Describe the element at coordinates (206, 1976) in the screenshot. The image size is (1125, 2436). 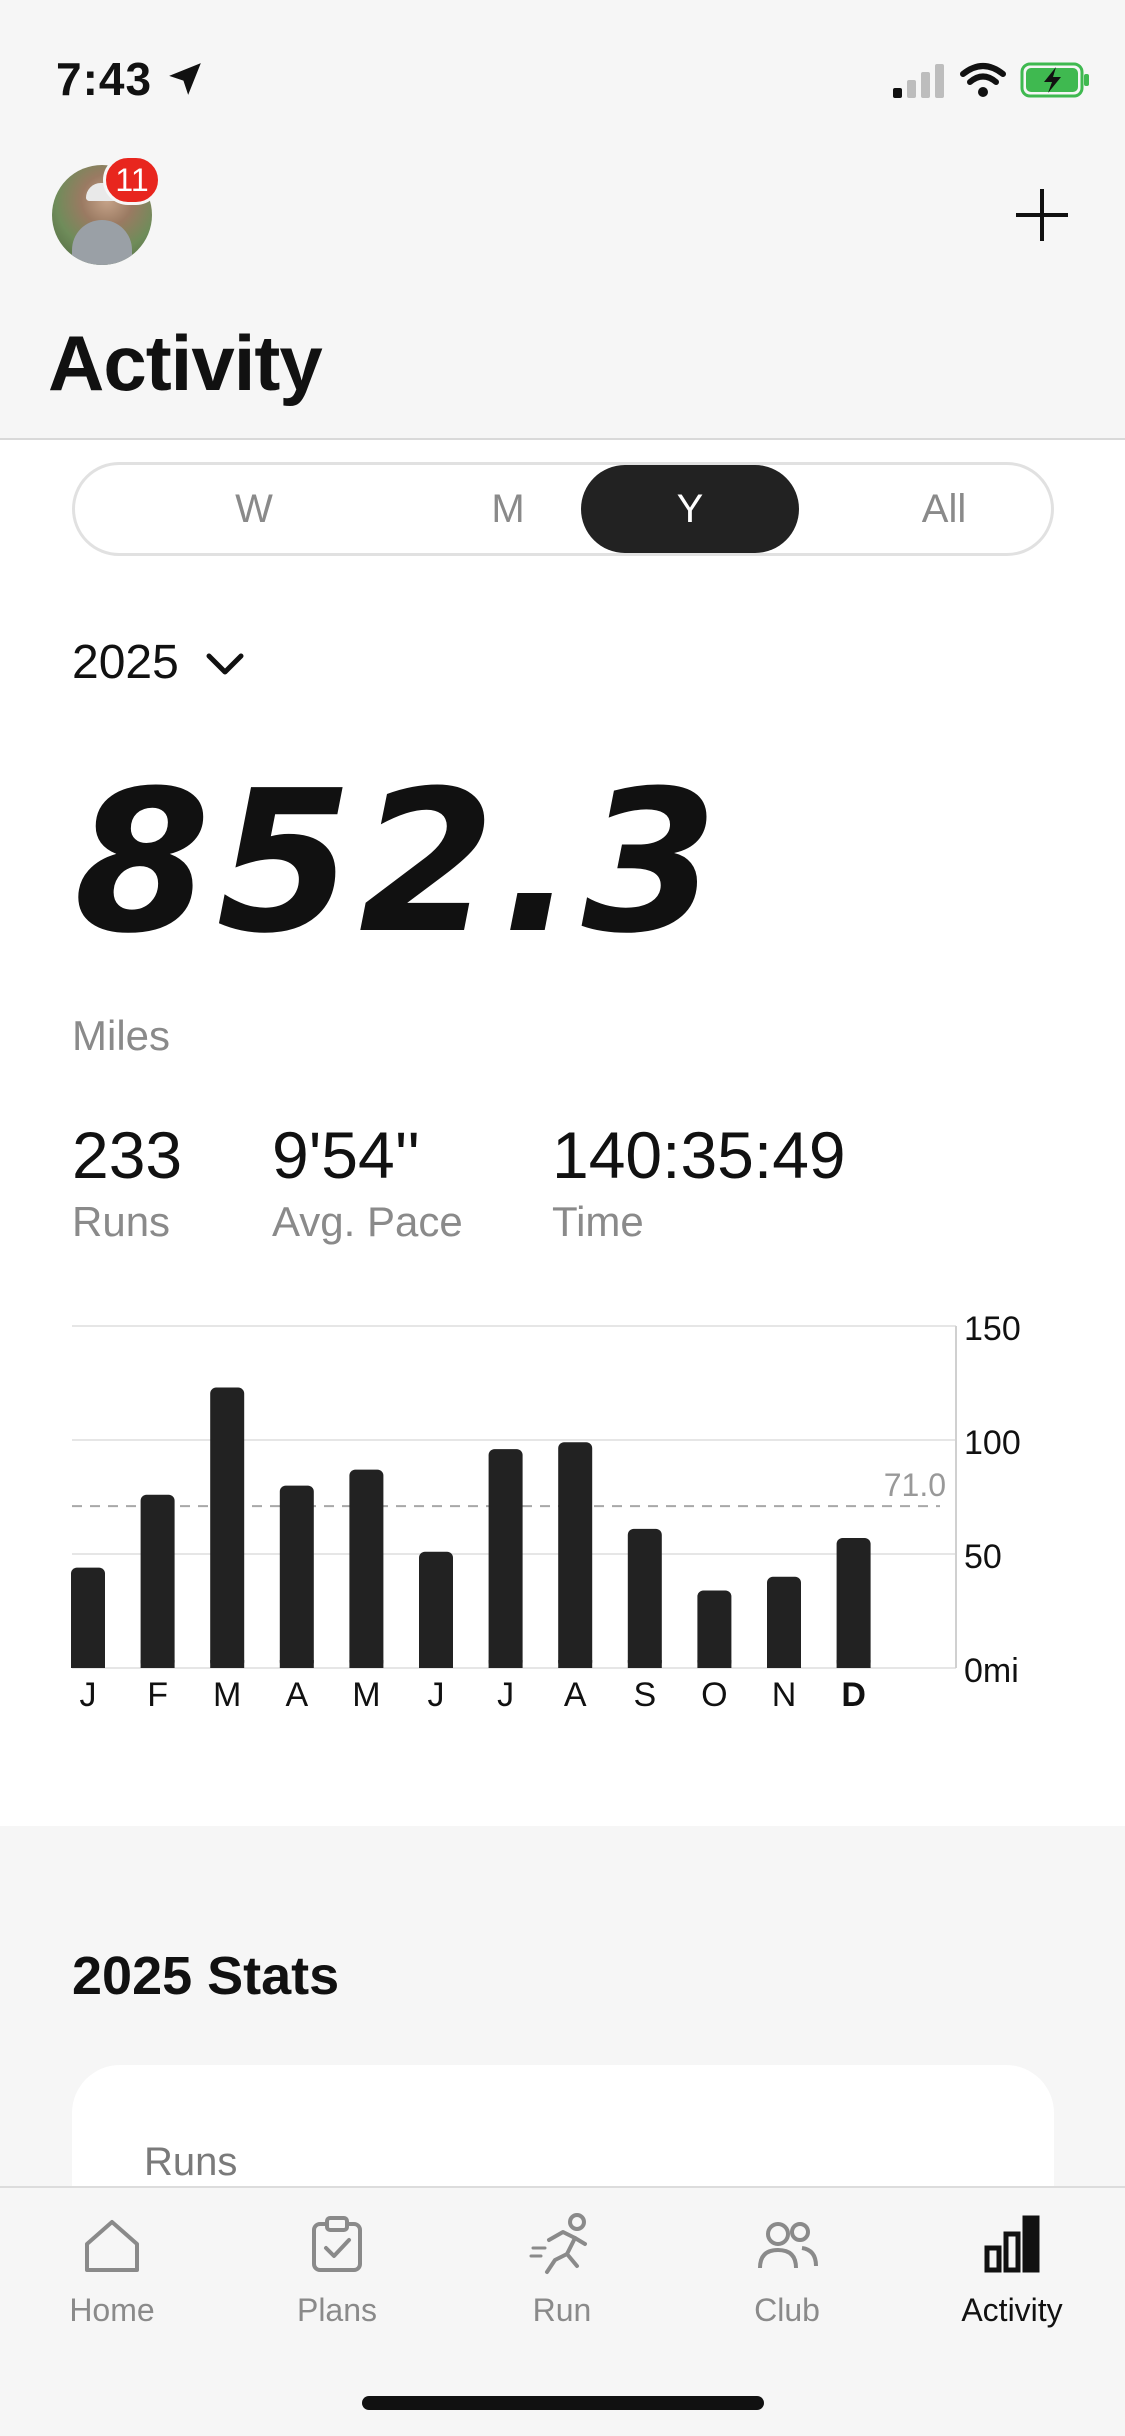
I see `stats-section-title: 2025 Stats` at that location.